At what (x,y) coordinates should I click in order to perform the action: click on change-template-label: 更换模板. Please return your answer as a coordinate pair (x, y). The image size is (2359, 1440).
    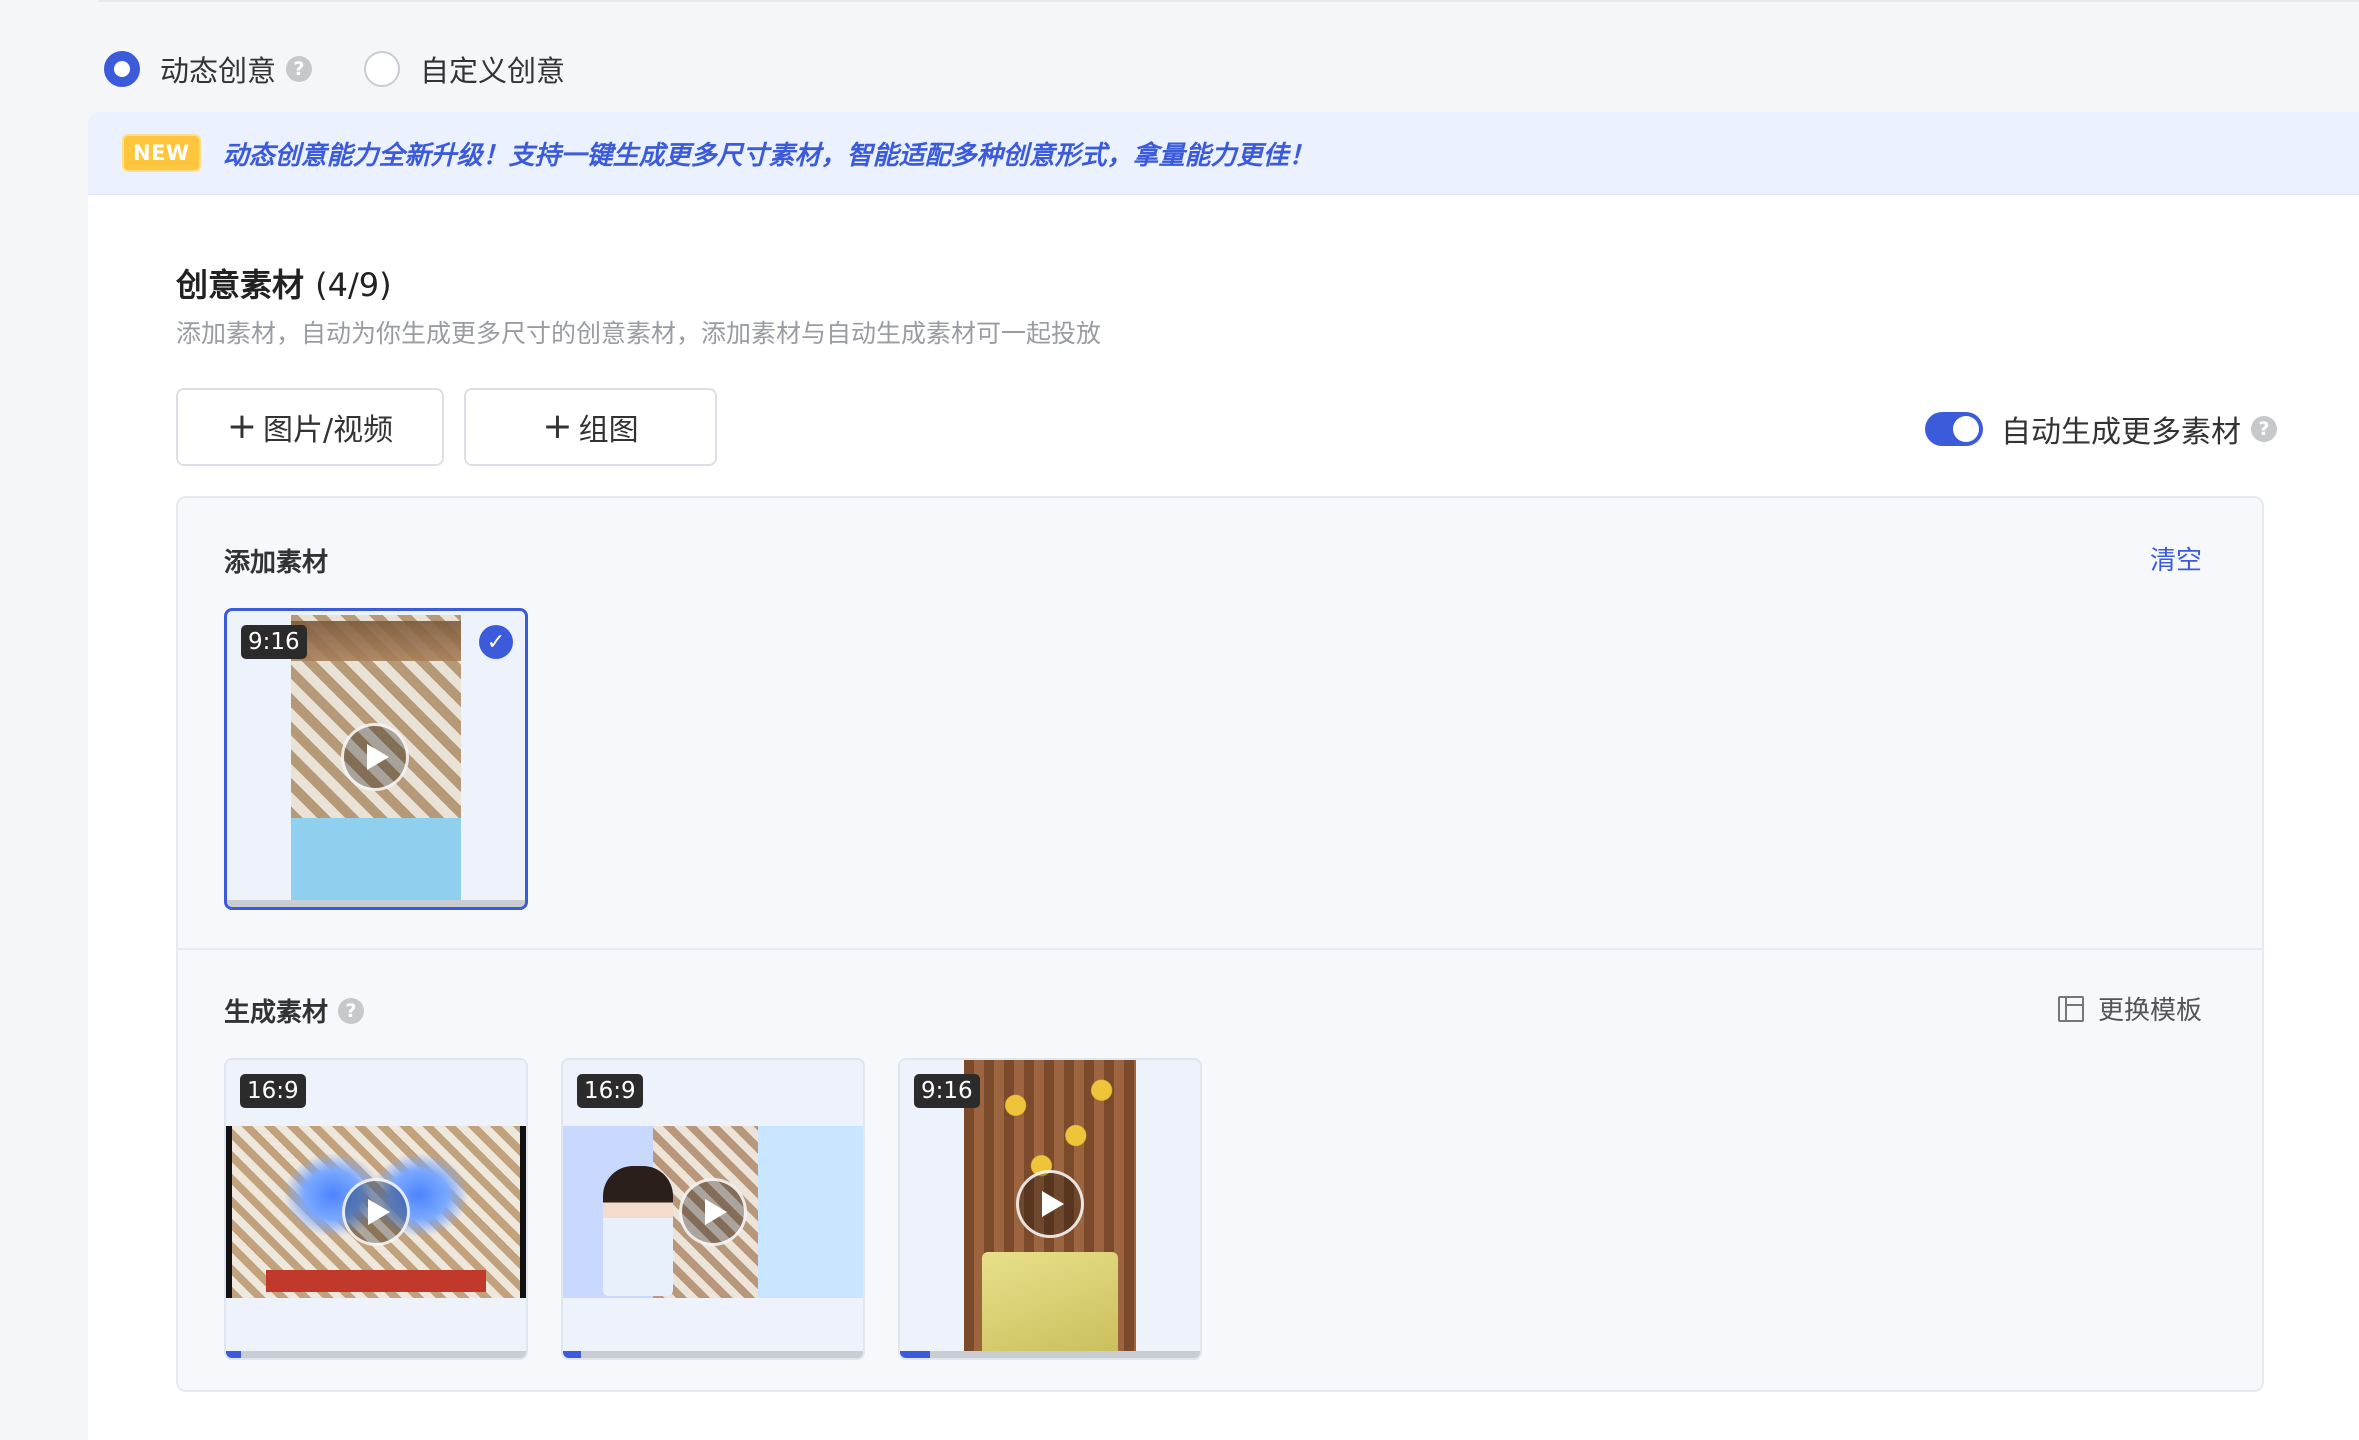
    Looking at the image, I should click on (2149, 1011).